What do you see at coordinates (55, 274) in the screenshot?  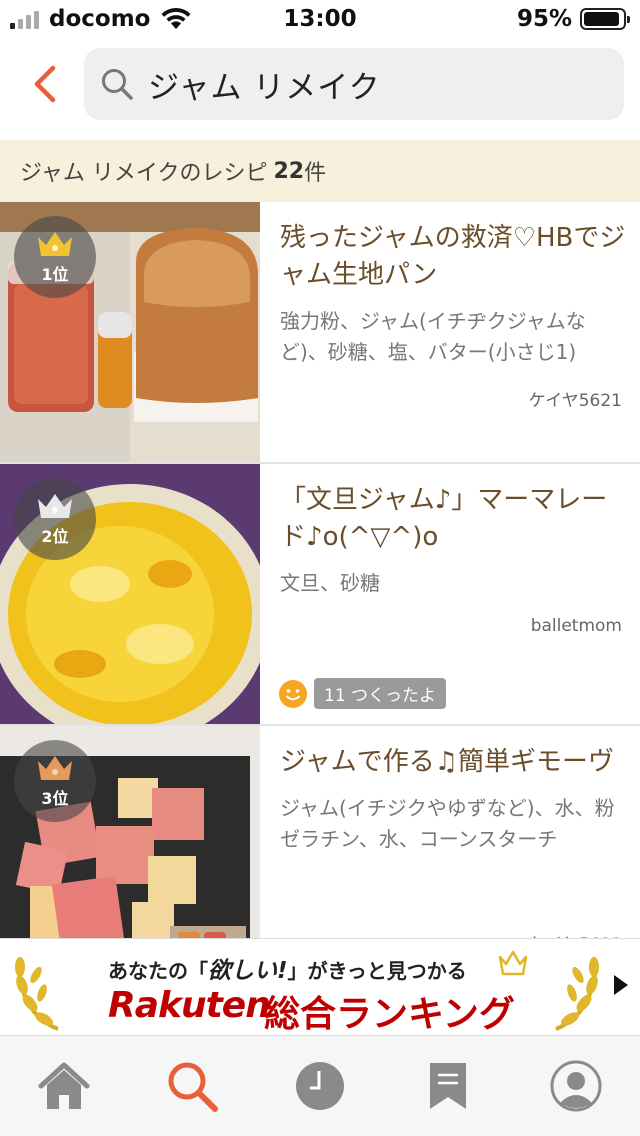 I see `rank-label: 1位` at bounding box center [55, 274].